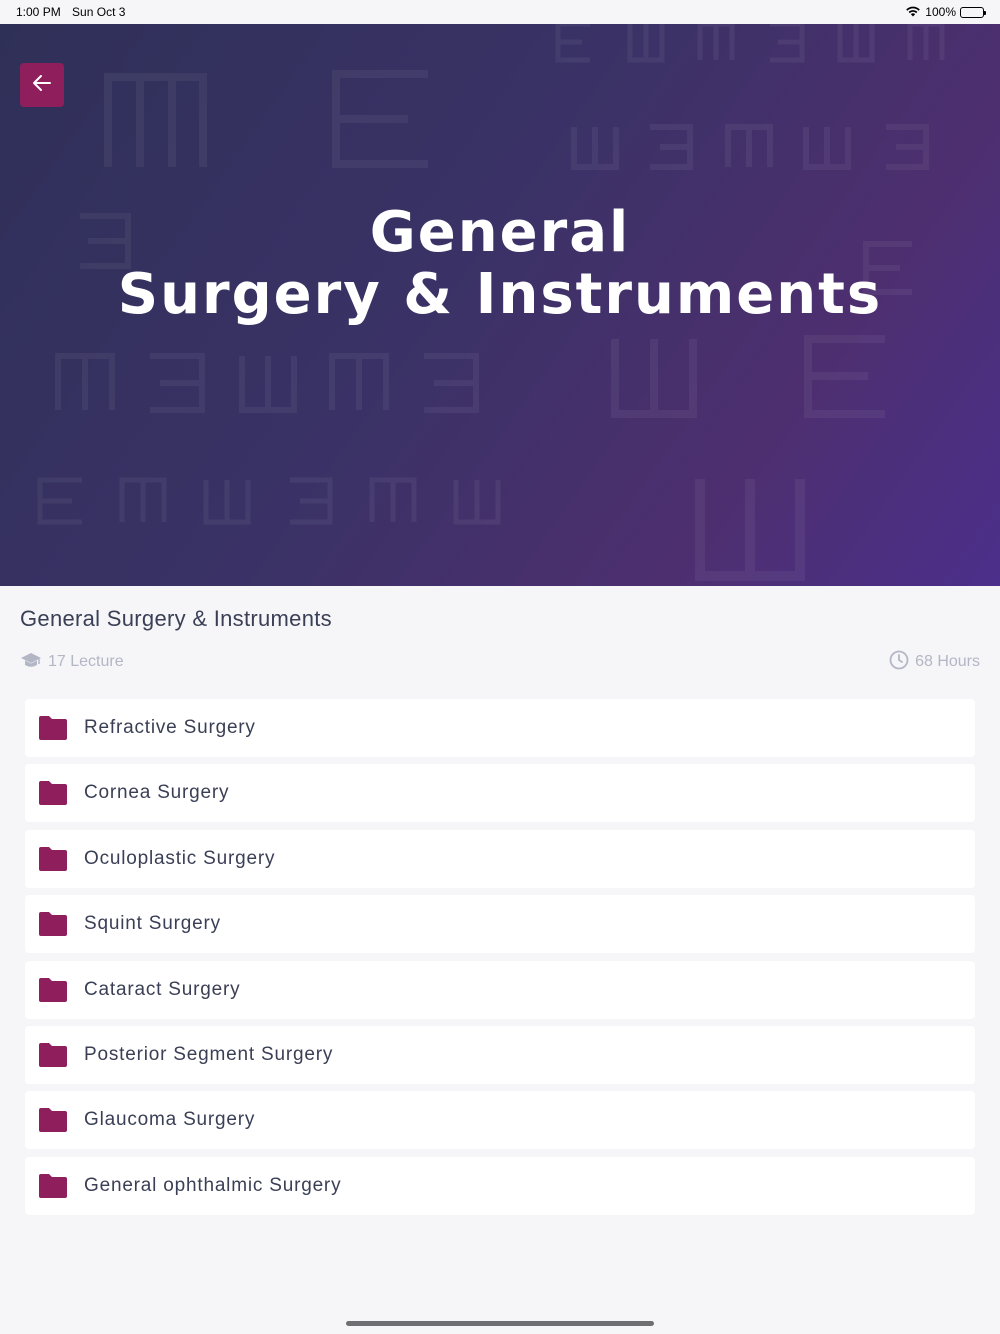 The width and height of the screenshot is (1000, 1334). Describe the element at coordinates (947, 661) in the screenshot. I see `hours-count-label: 68 Hours` at that location.